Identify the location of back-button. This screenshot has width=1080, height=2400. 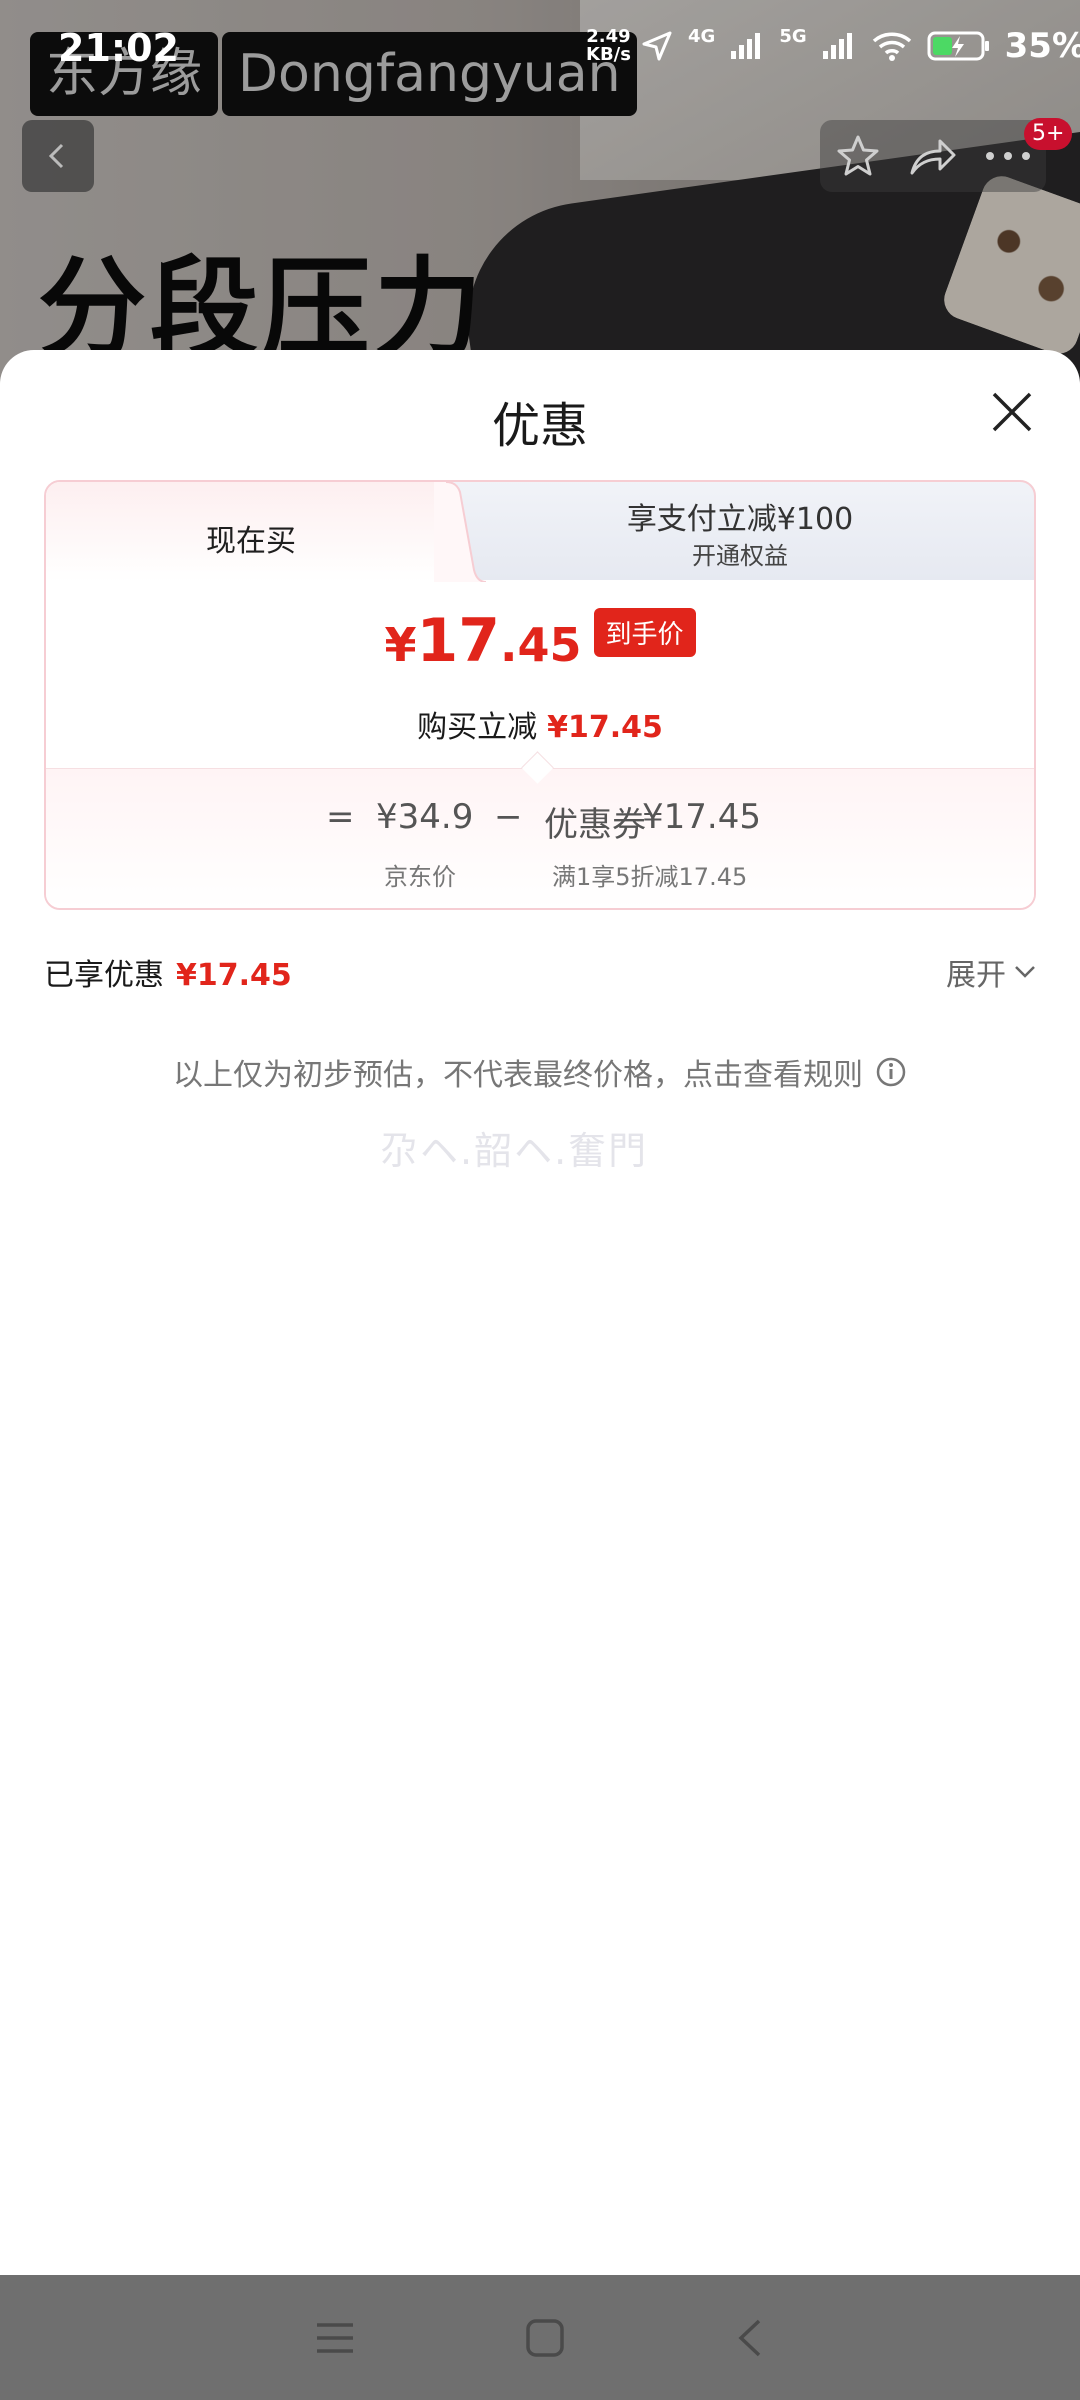
(58, 156).